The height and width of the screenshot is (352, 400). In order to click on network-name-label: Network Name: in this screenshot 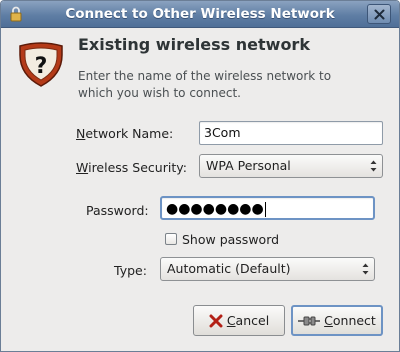, I will do `click(124, 133)`.